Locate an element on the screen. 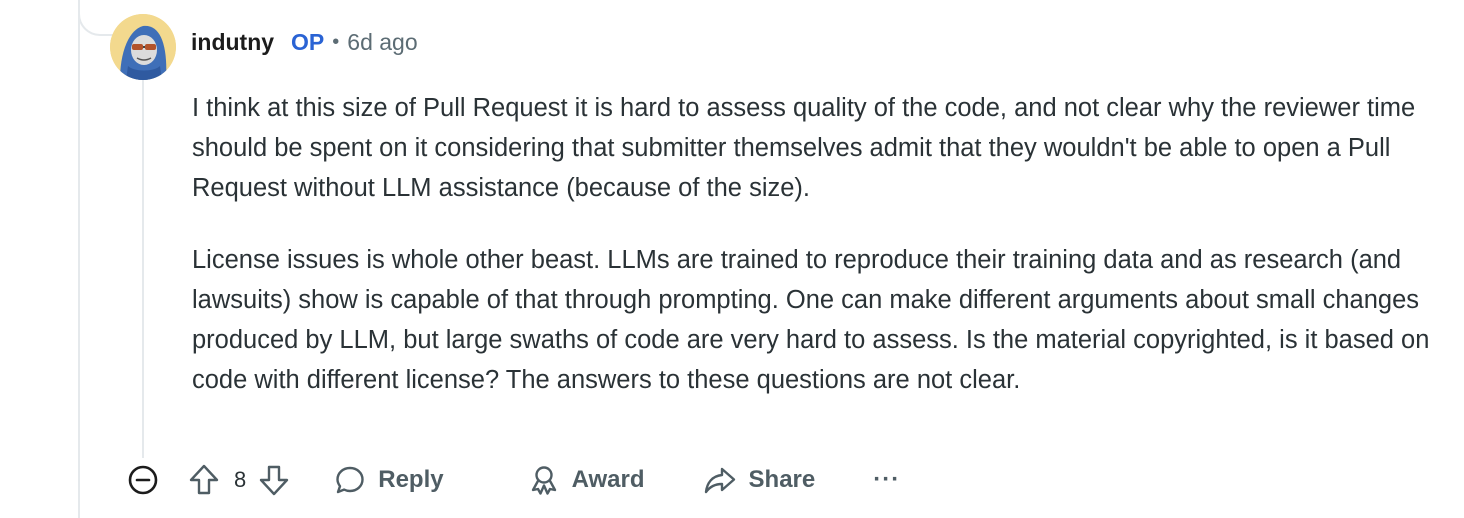  comment-header: indutny OP • 6d ago is located at coordinates (304, 42).